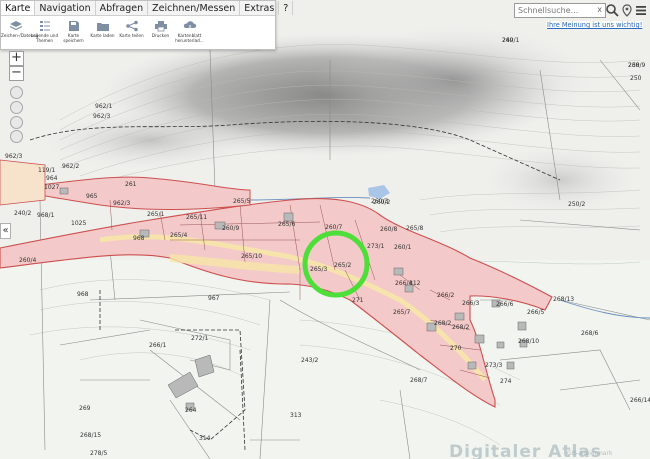 The image size is (650, 459). I want to click on parcel-number-label: 243/2, so click(309, 360).